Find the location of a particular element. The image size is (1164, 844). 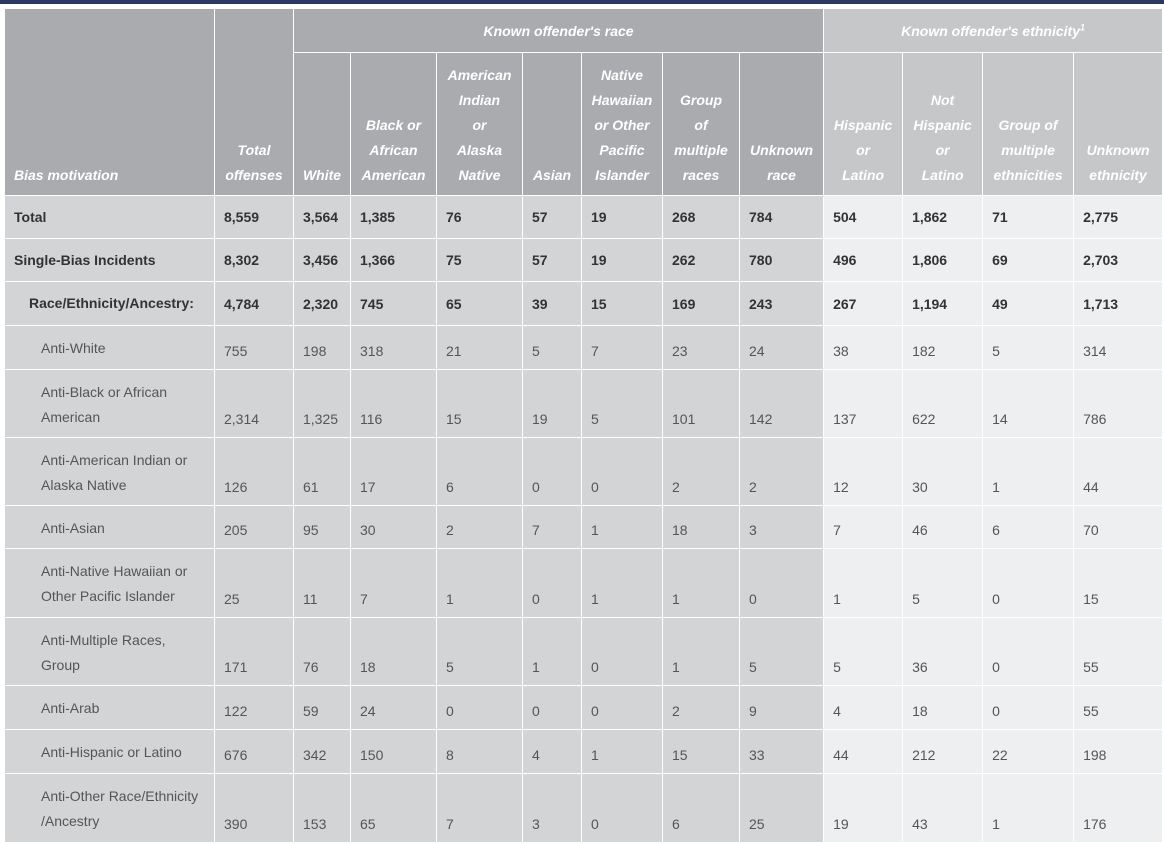

cell-value: 46 is located at coordinates (943, 527).